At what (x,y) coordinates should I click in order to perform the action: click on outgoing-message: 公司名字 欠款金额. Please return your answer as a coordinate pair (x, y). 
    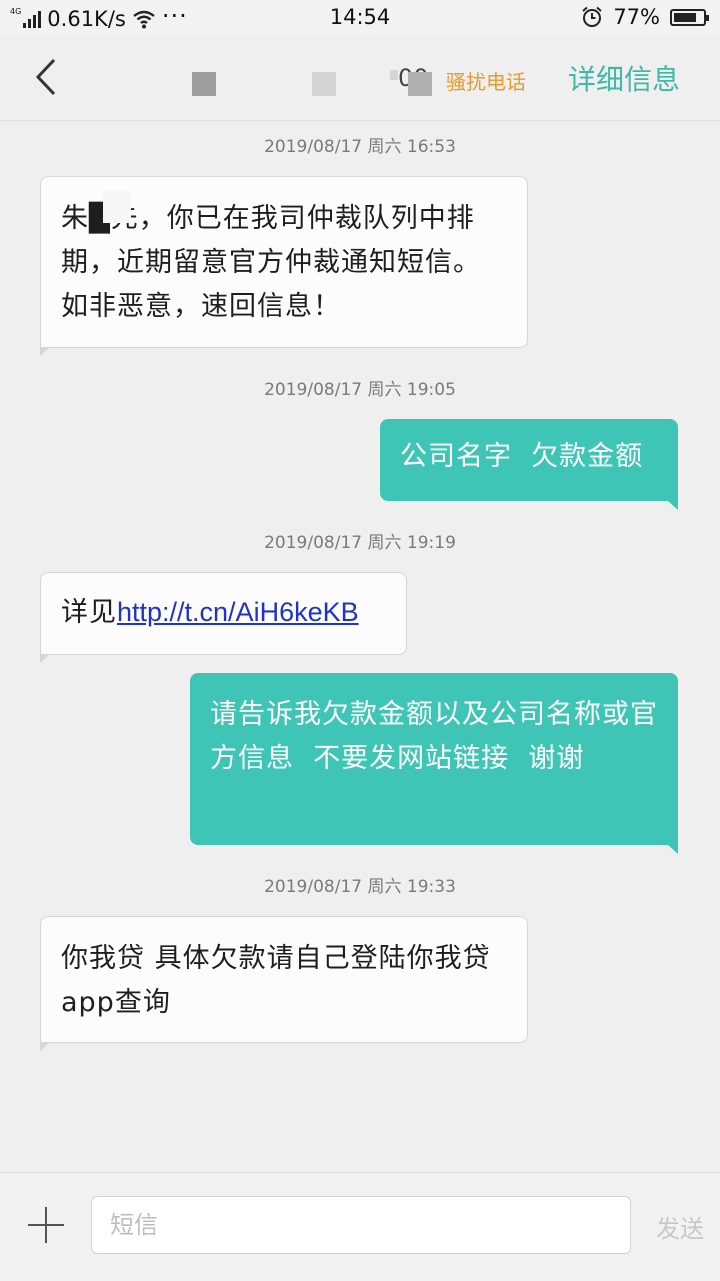
    Looking at the image, I should click on (529, 464).